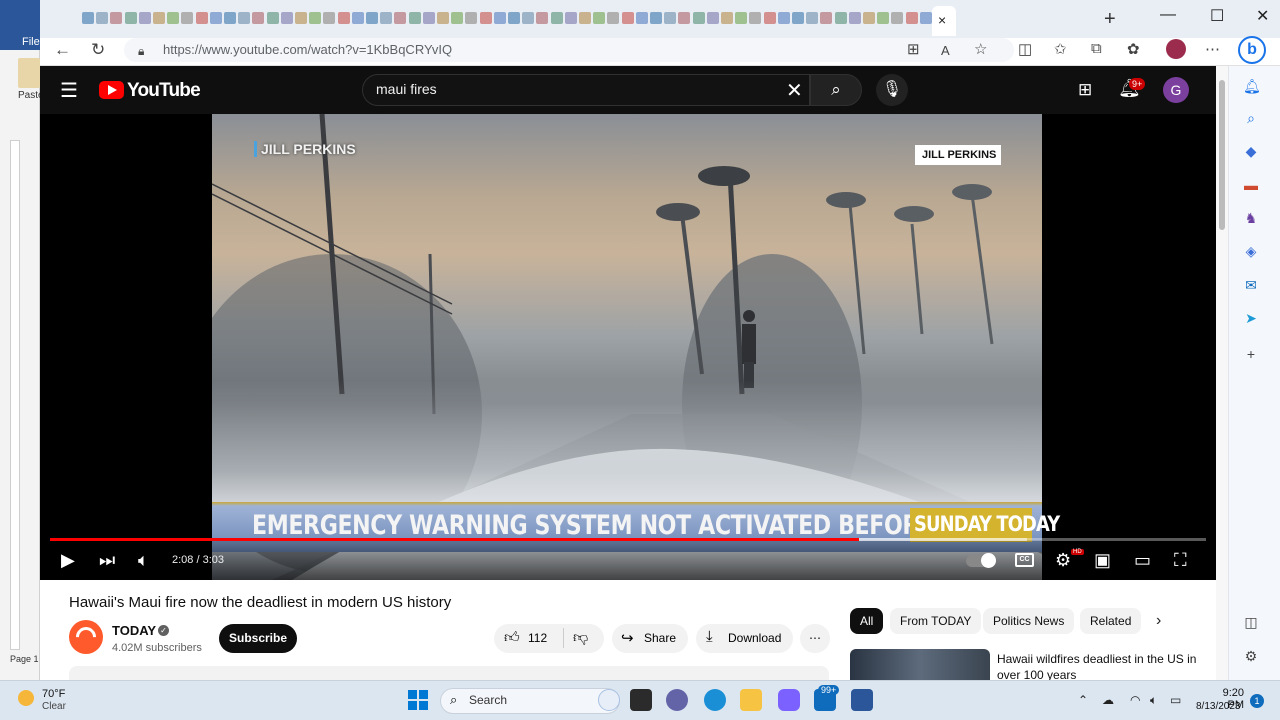 The image size is (1280, 720). Describe the element at coordinates (1153, 700) in the screenshot. I see `speaker-icon: 🔈︎` at that location.